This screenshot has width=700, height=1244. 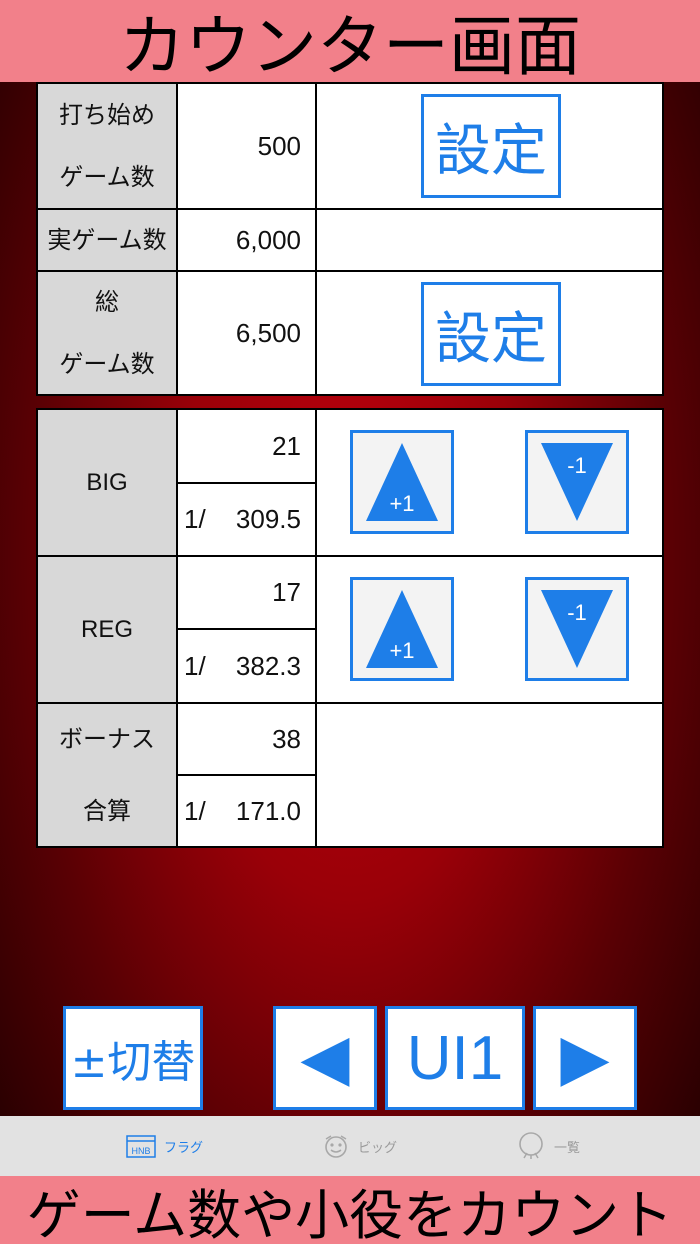 I want to click on reg-ratio: 1/ 382.3, so click(x=242, y=665).